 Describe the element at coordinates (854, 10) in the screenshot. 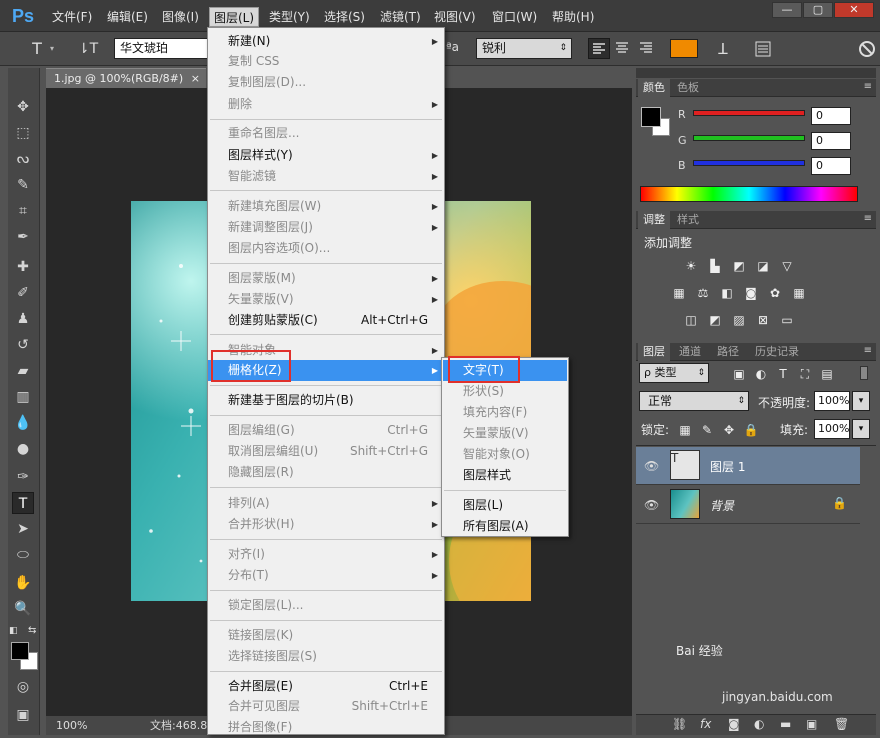

I see `close-window-button: ✕` at that location.